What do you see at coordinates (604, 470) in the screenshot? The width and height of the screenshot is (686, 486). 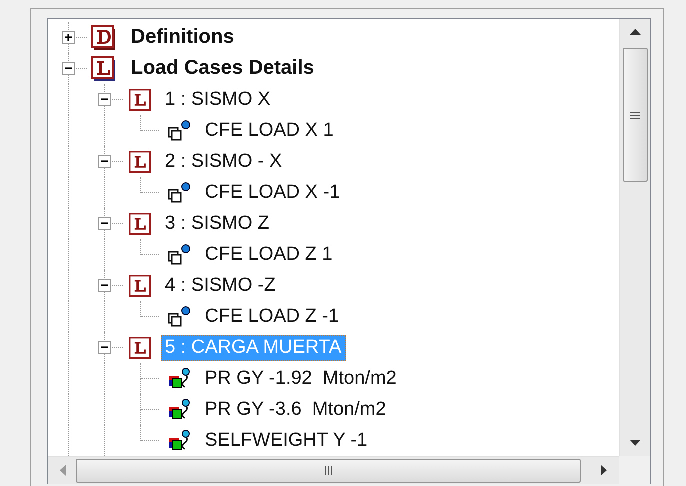 I see `scroll-right-icon` at bounding box center [604, 470].